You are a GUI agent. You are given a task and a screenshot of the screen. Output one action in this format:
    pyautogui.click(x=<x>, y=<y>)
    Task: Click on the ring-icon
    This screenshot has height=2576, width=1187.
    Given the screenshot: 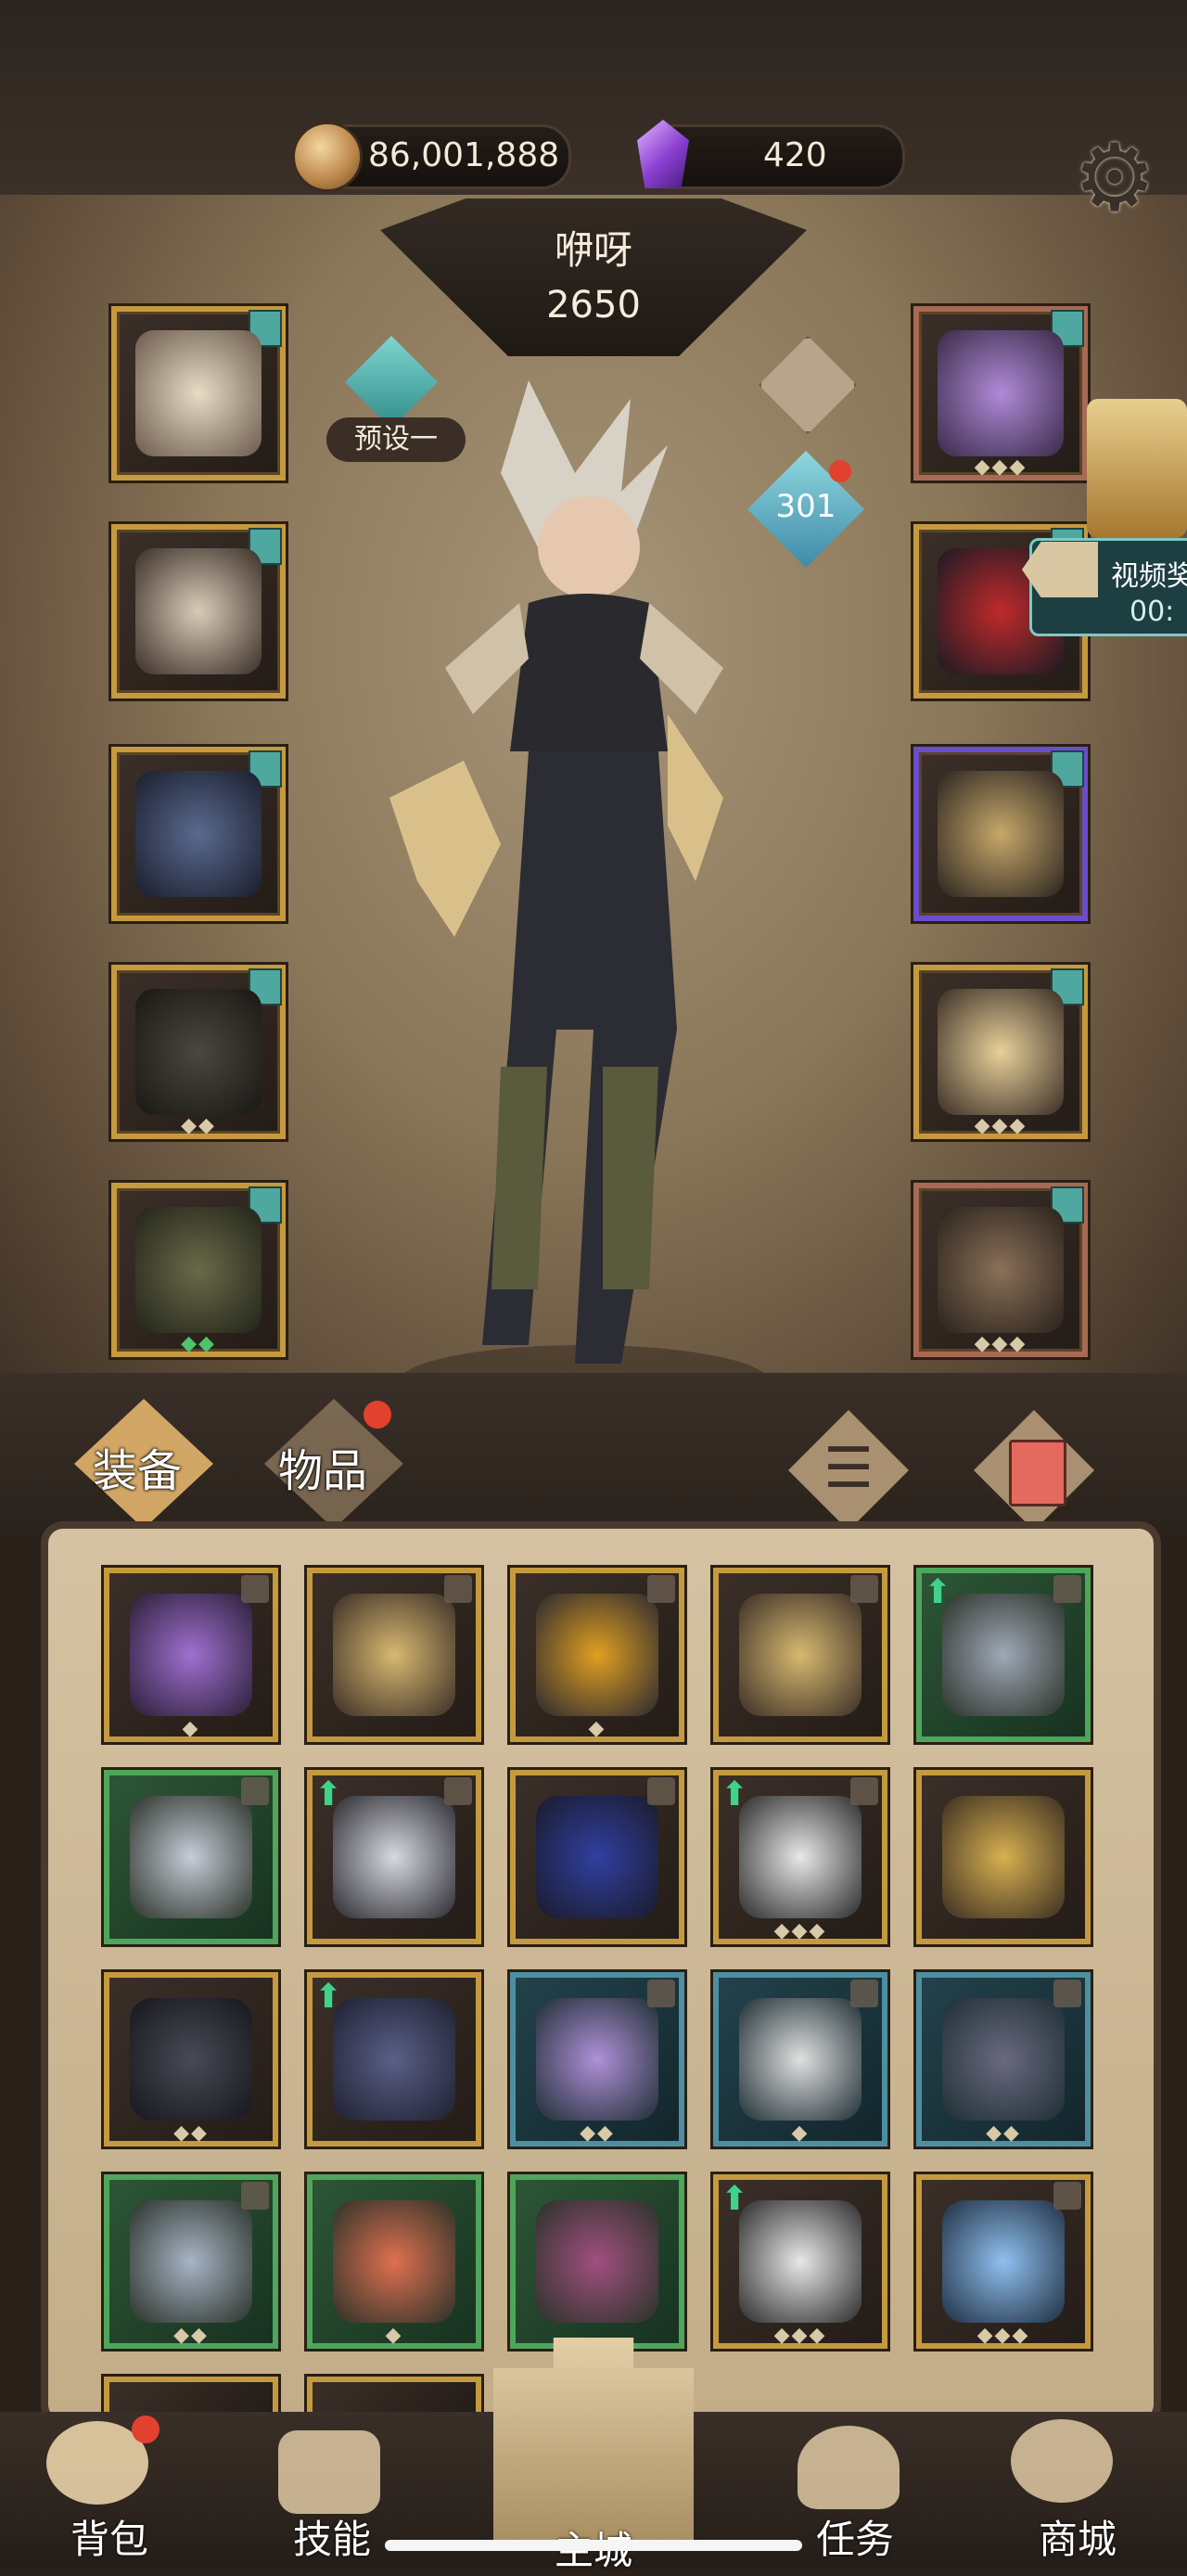 What is the action you would take?
    pyautogui.click(x=1001, y=834)
    